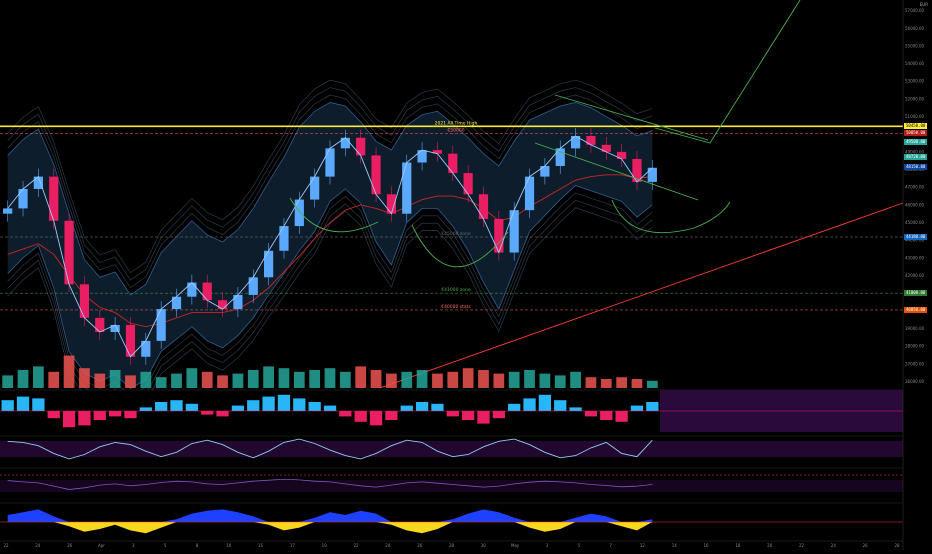 This screenshot has width=932, height=554. I want to click on x-tick-label: 17, so click(293, 545).